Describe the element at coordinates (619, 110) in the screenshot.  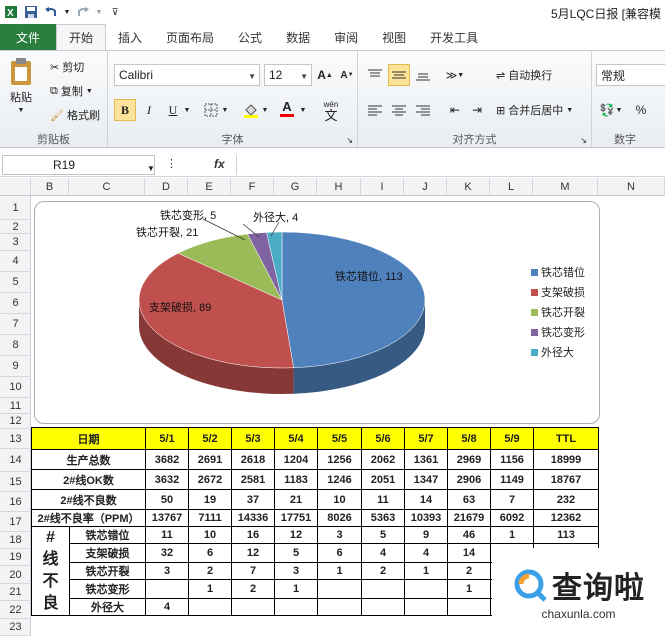
I see `accounting-dropdown-icon: ▼` at that location.